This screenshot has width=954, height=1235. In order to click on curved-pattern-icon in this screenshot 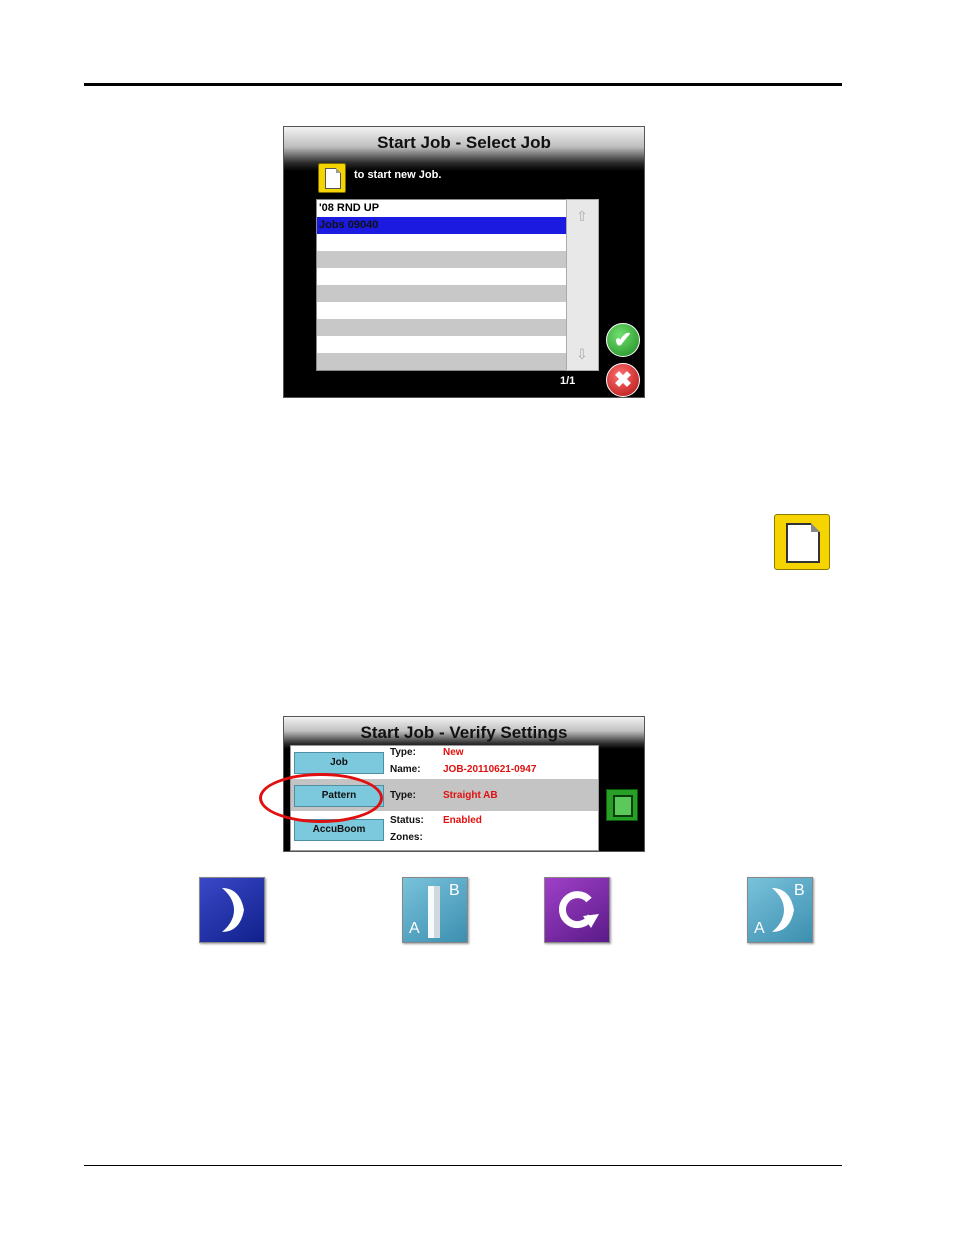, I will do `click(232, 910)`.